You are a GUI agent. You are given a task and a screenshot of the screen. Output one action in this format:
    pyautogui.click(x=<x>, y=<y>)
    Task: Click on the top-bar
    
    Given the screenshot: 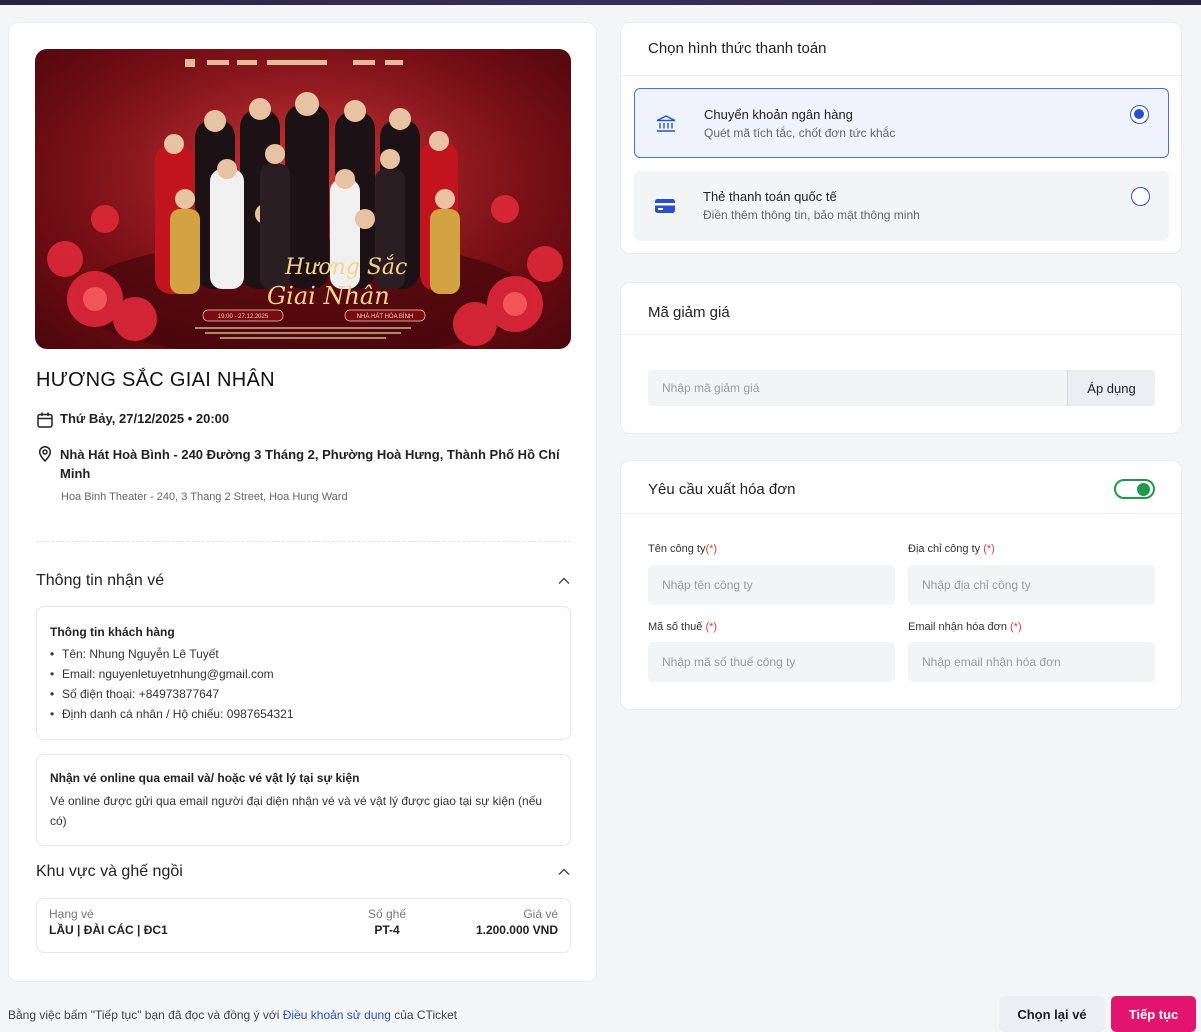 What is the action you would take?
    pyautogui.click(x=600, y=2)
    